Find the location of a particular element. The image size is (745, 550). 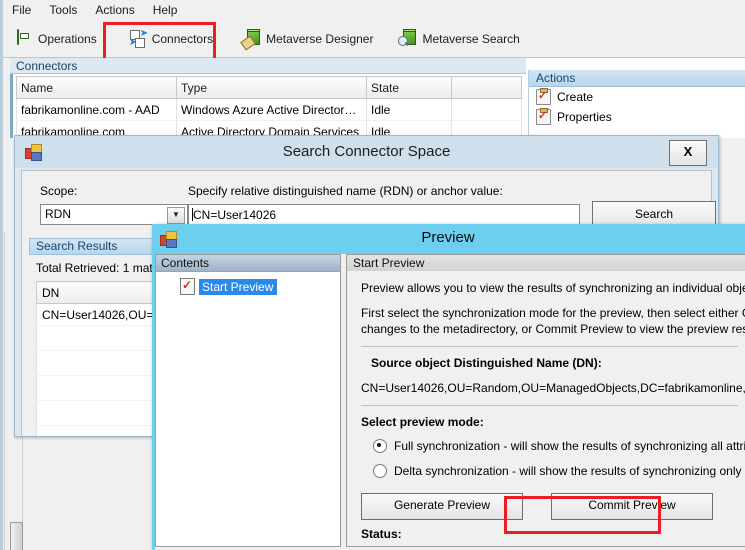

menu-item-actions: Actions is located at coordinates (114, 10).